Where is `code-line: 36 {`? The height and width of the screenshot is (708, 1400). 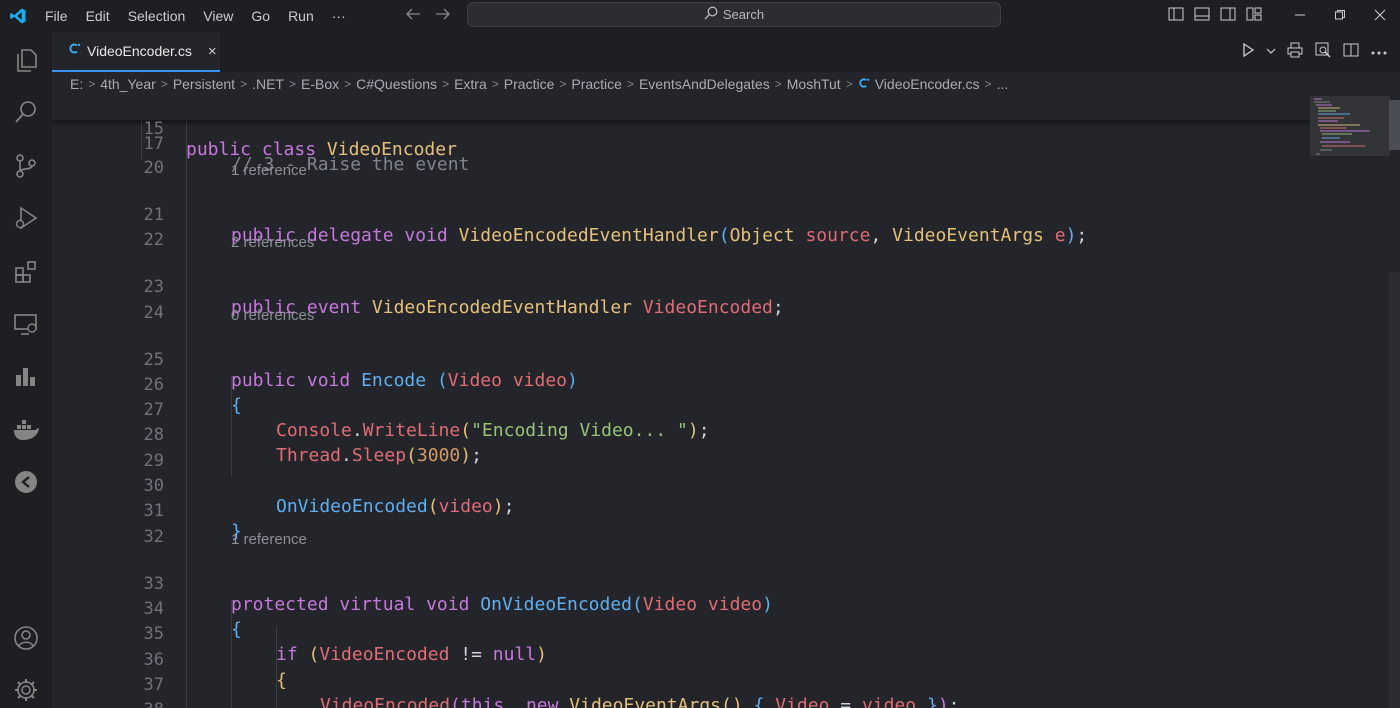 code-line: 36 { is located at coordinates (681, 659).